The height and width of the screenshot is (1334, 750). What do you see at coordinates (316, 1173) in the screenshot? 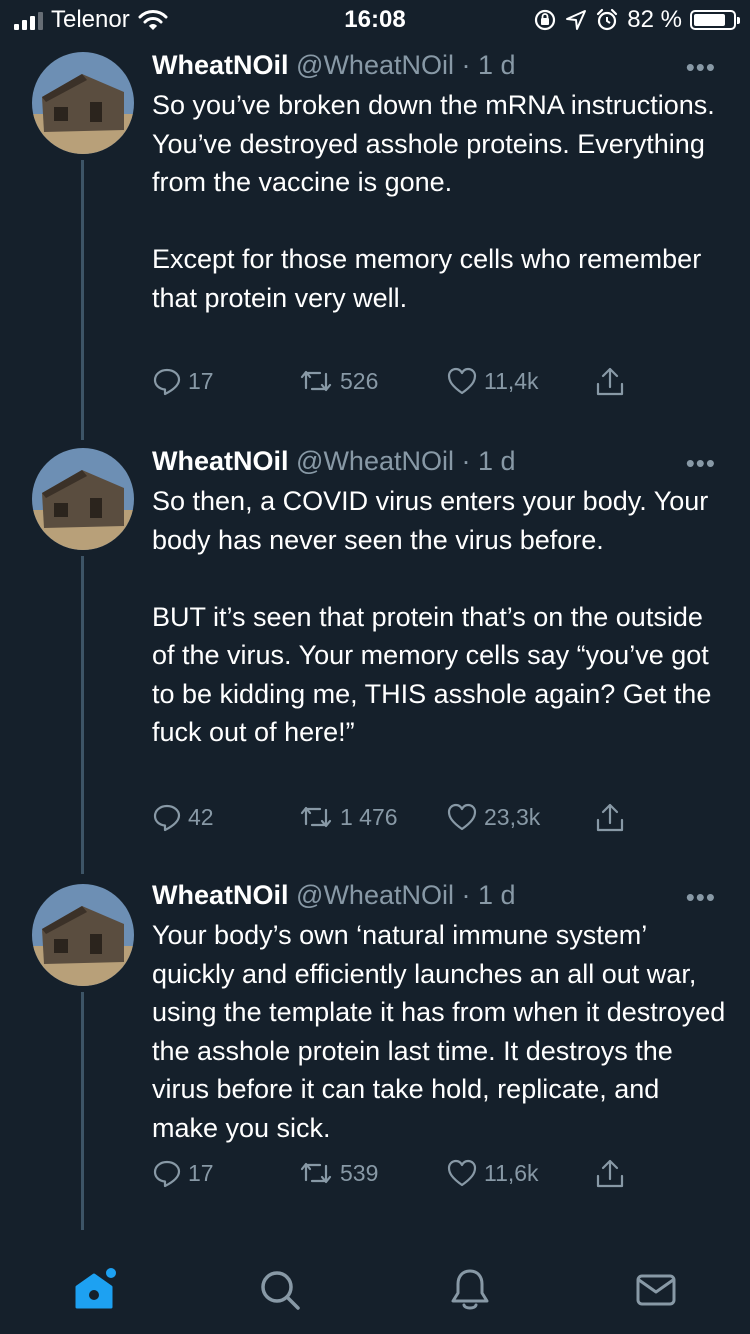
I see `retweet-icon` at bounding box center [316, 1173].